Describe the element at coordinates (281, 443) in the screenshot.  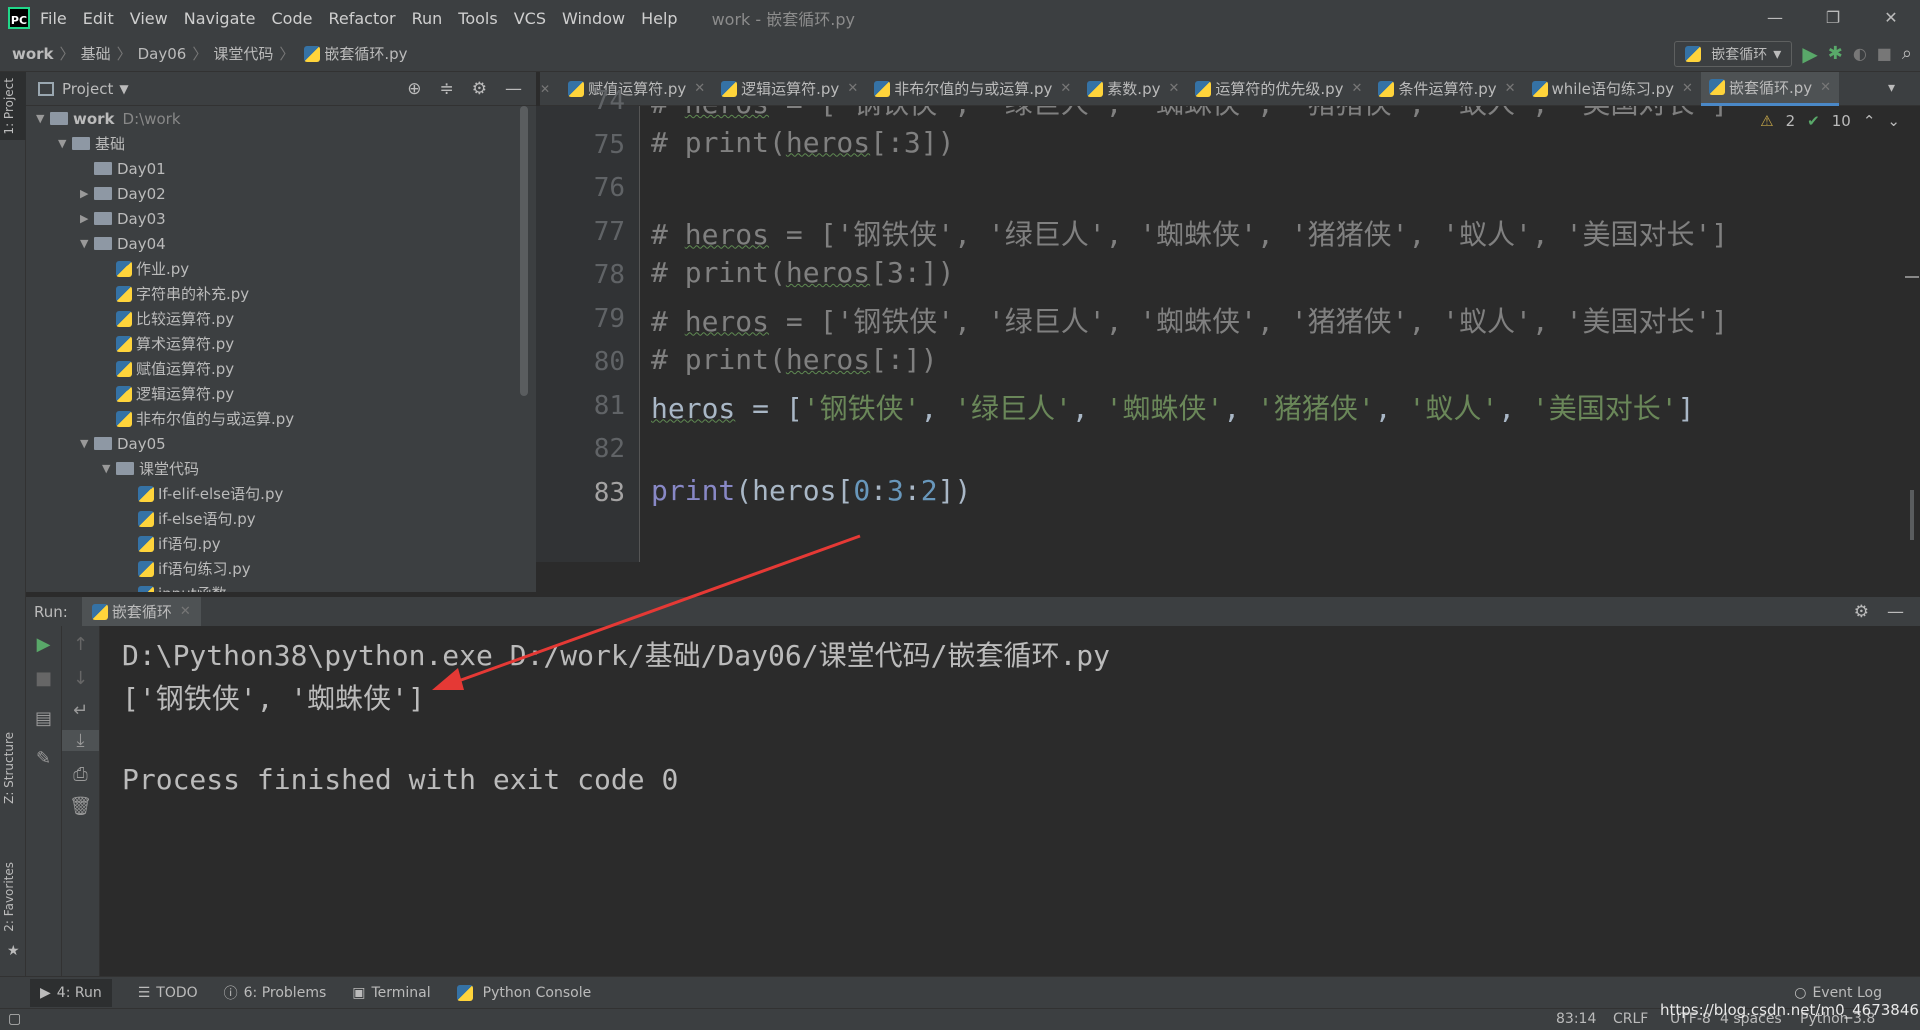
I see `tree-item: ▼ Day05` at that location.